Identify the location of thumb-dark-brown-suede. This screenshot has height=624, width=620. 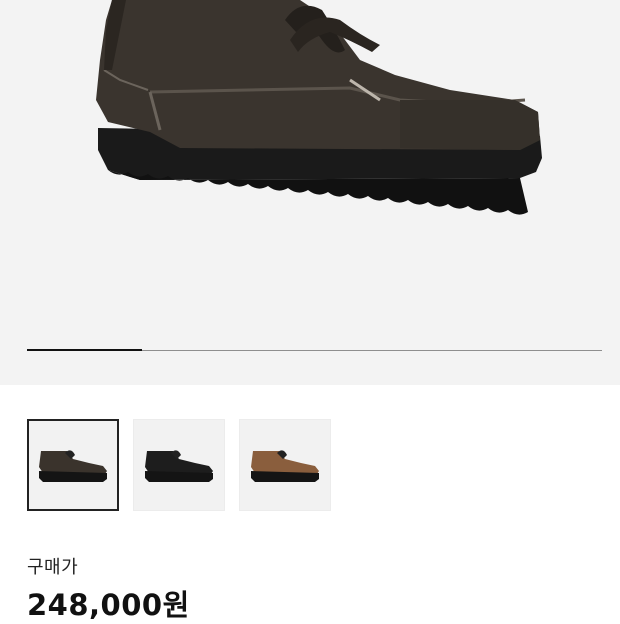
(73, 465).